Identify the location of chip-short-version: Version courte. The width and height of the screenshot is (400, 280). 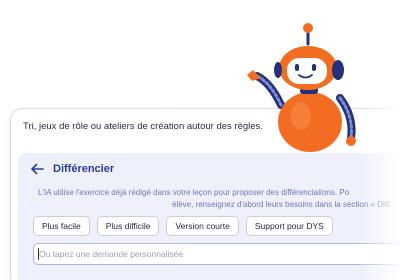
(202, 226).